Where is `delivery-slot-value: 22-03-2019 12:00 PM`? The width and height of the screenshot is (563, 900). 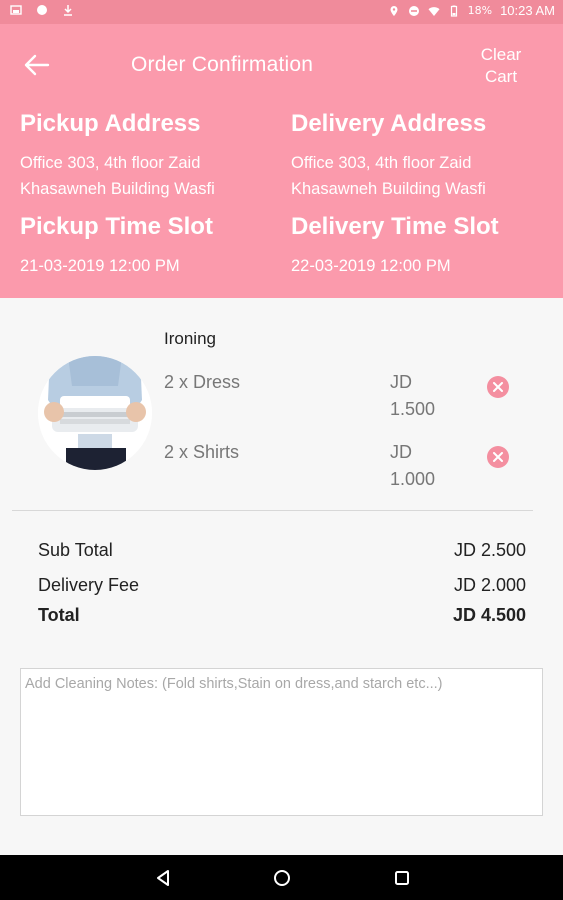 delivery-slot-value: 22-03-2019 12:00 PM is located at coordinates (371, 266).